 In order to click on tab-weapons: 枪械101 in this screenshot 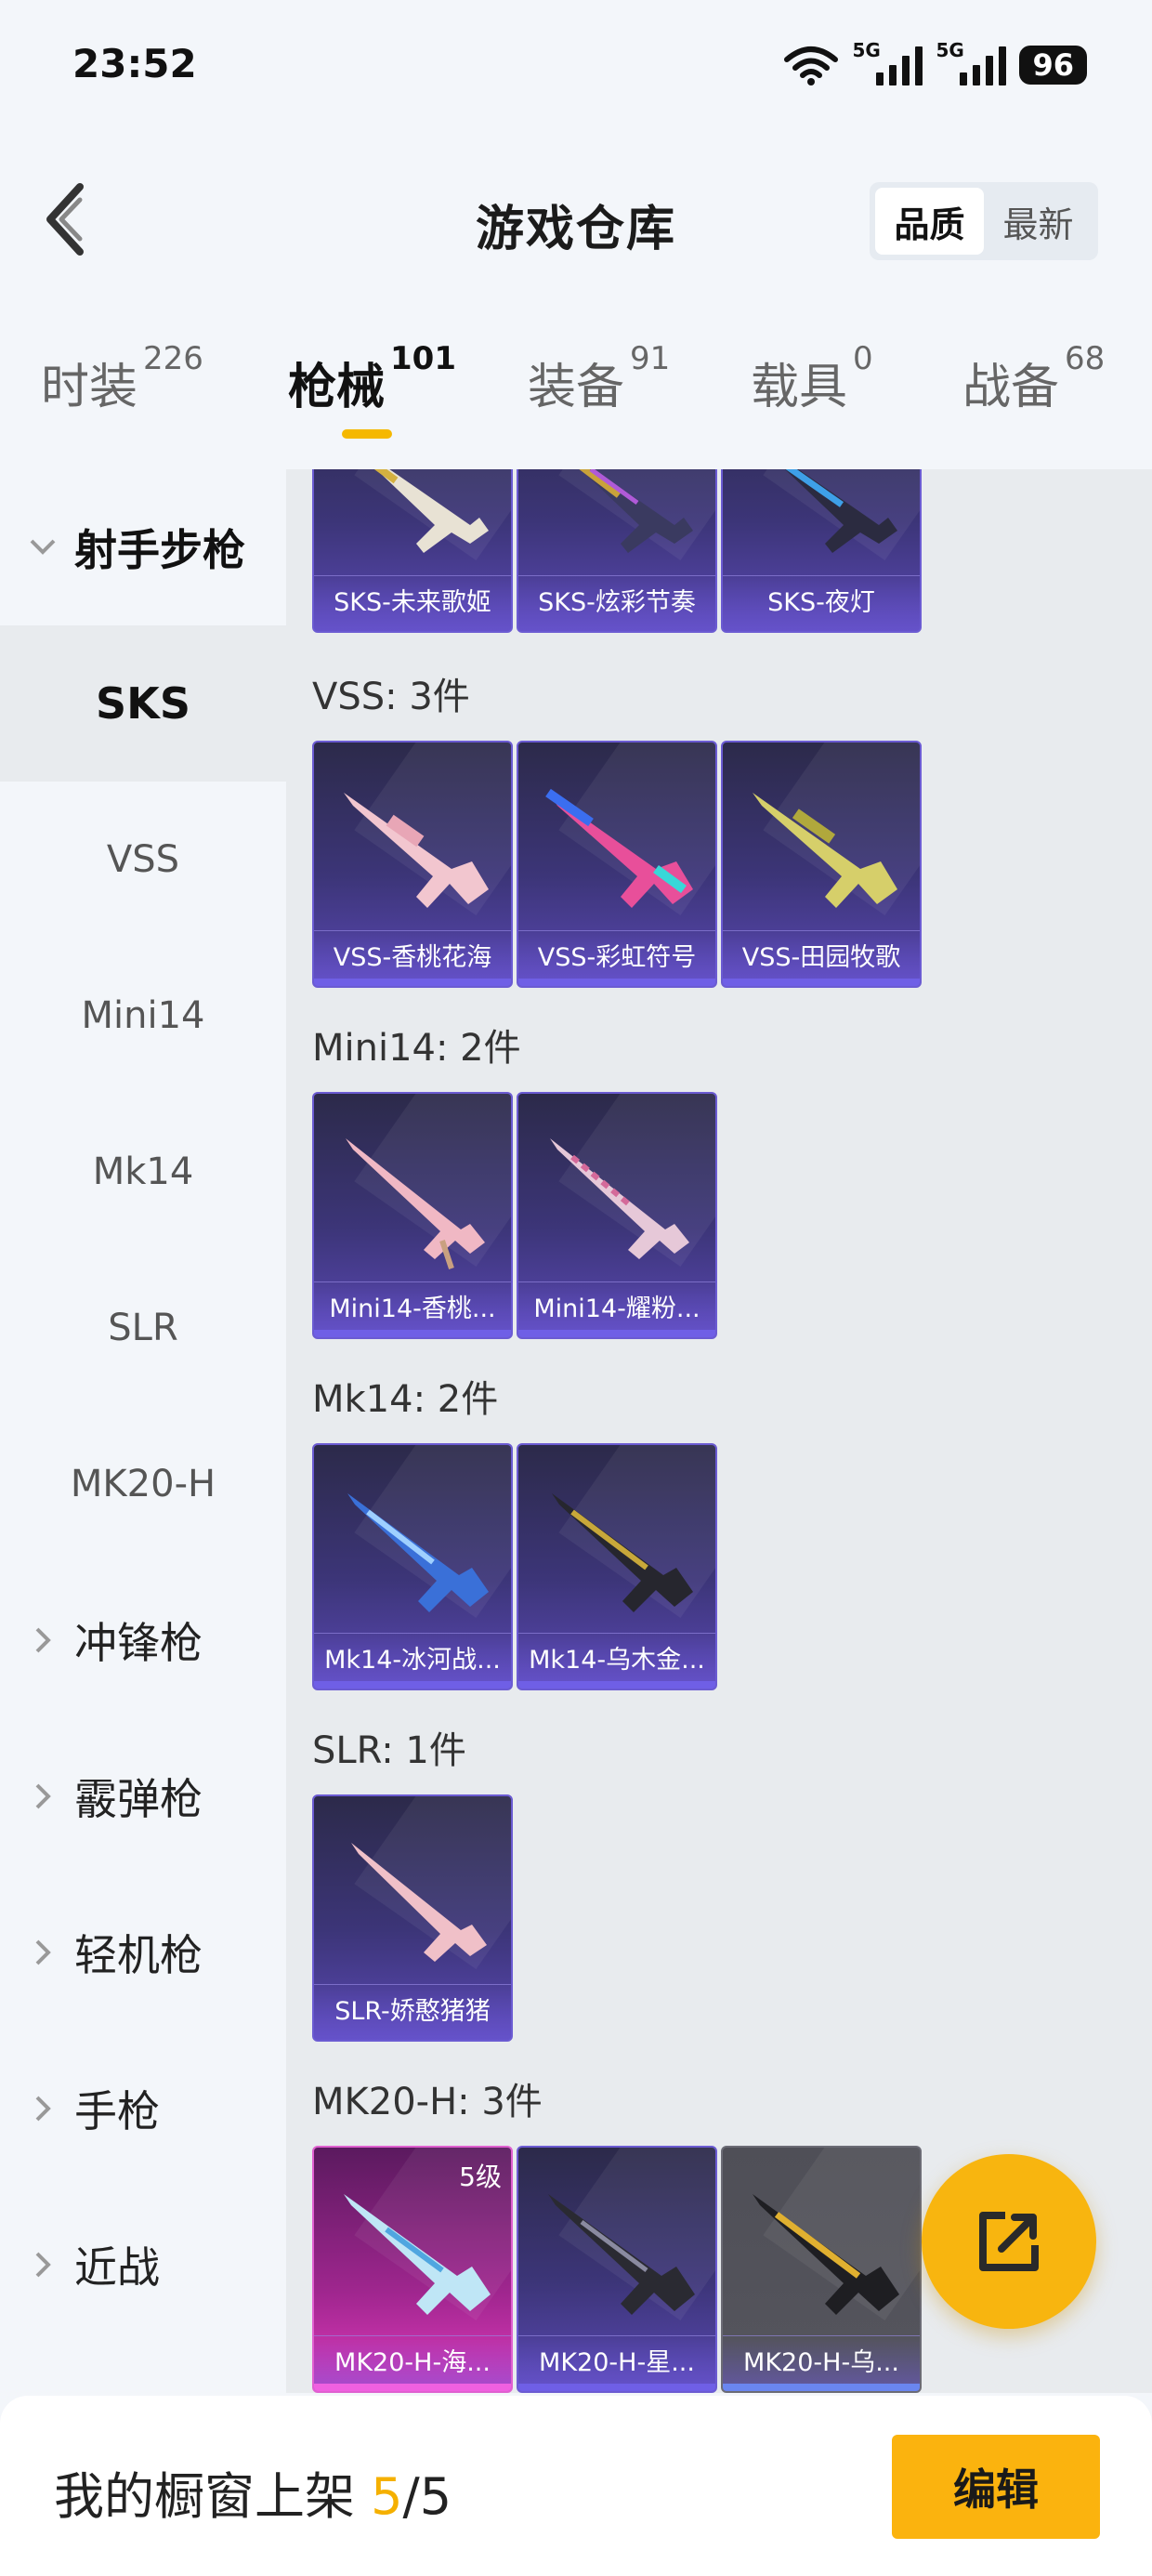, I will do `click(372, 378)`.